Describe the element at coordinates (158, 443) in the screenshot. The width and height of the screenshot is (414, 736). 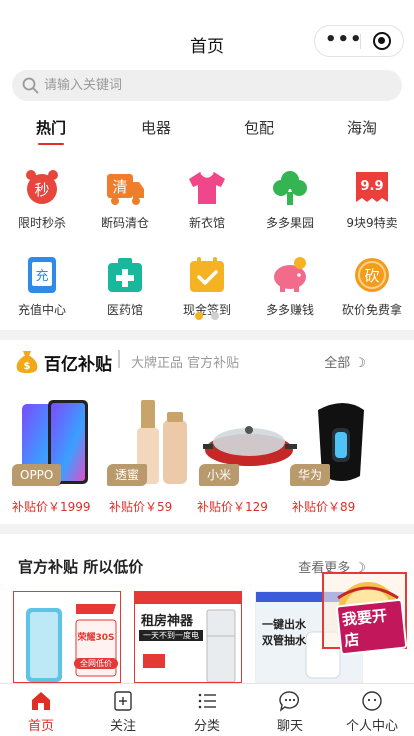
I see `foundation-bottle-icon: 透蜜` at that location.